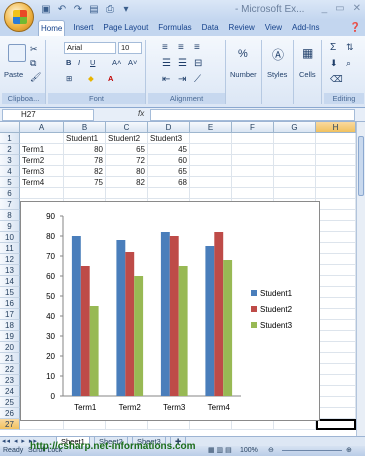  I want to click on cell-e2, so click(211, 149).